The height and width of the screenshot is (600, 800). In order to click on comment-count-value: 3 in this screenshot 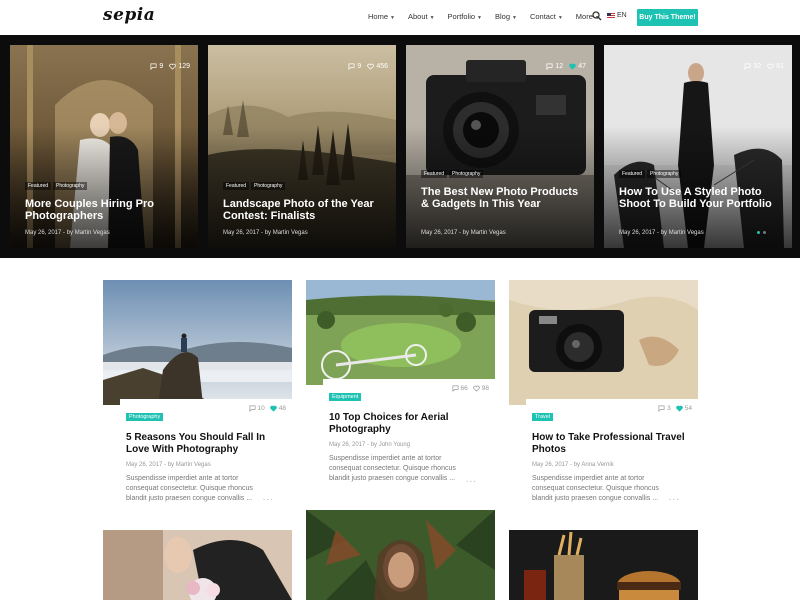, I will do `click(669, 408)`.